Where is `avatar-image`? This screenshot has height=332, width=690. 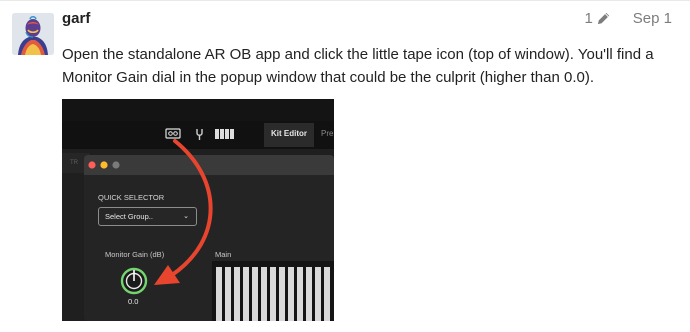
avatar-image is located at coordinates (33, 34).